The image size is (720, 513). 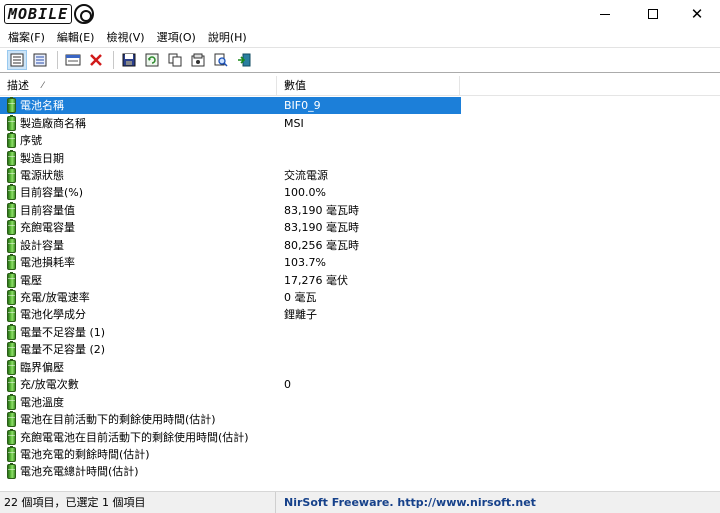 I want to click on table-row: 目前容量值 83,190 毫瓦時, so click(x=360, y=210).